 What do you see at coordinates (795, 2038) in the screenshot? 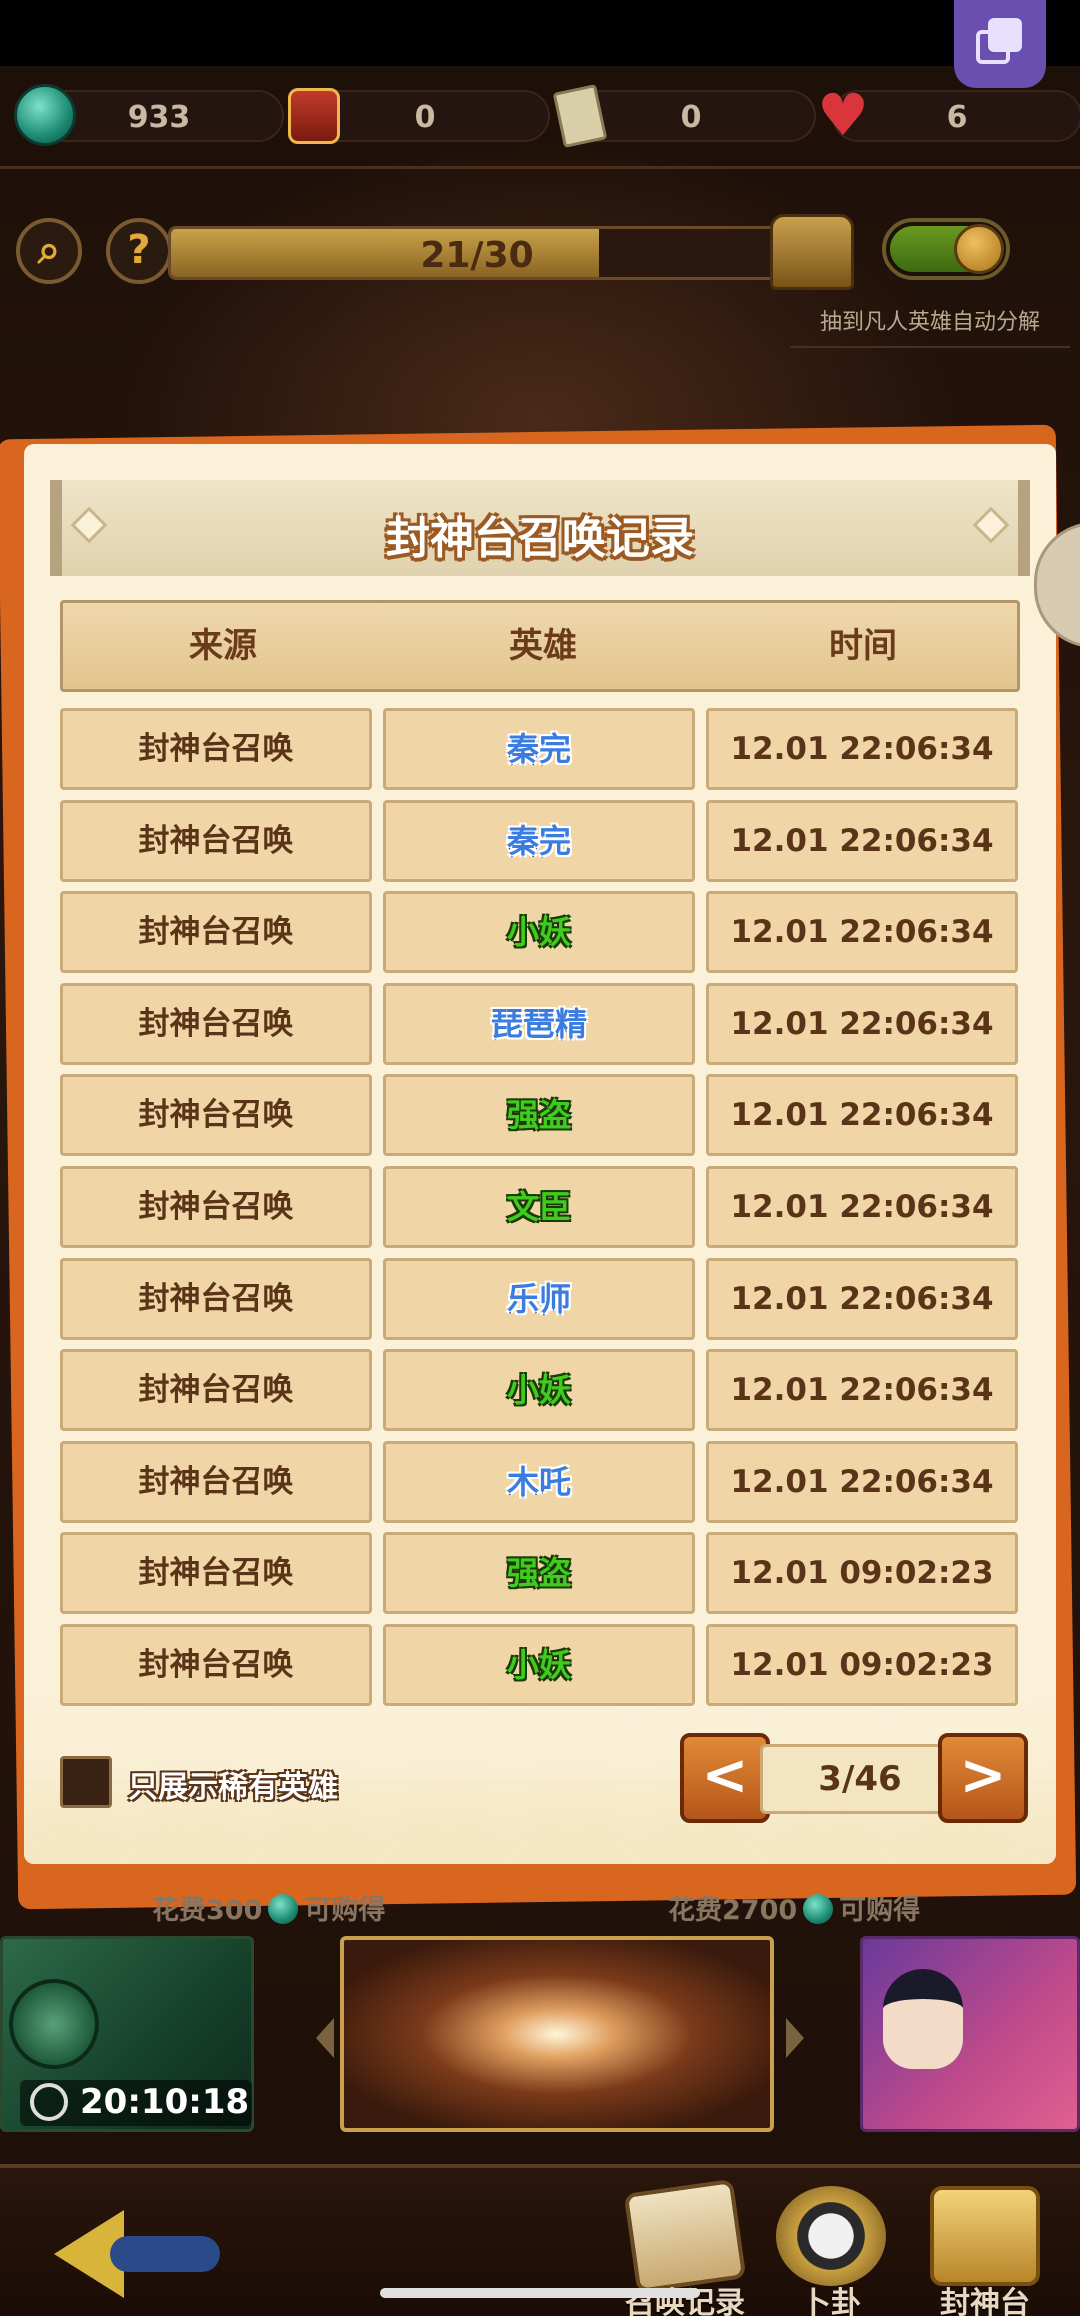
I see `scroll-right-icon` at bounding box center [795, 2038].